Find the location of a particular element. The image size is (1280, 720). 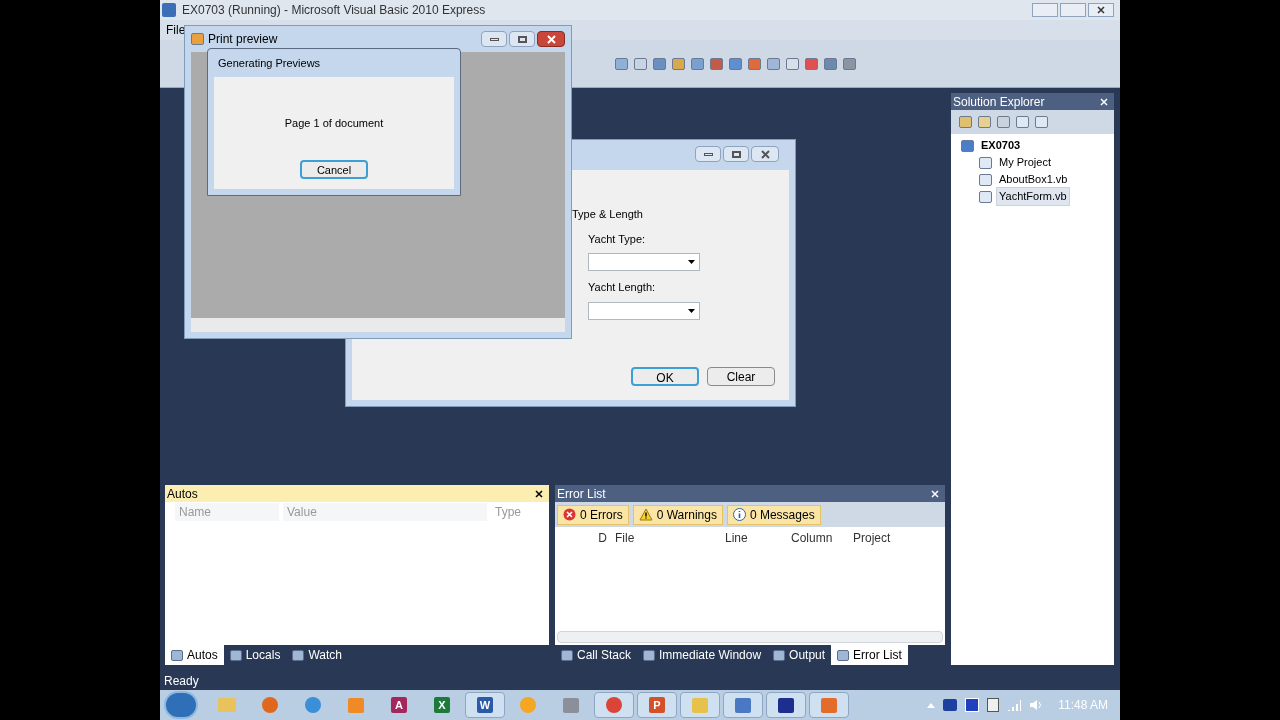

panel-tab: Error List is located at coordinates (869, 655).